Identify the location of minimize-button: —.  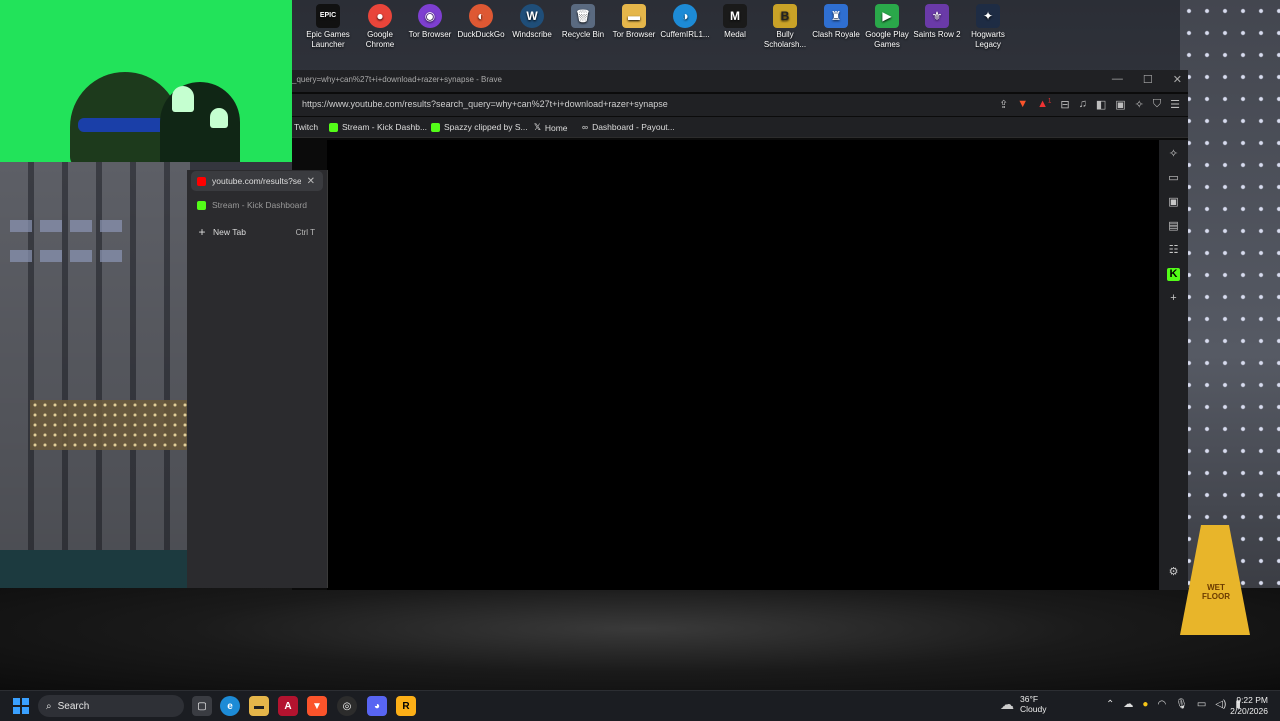
(1117, 79).